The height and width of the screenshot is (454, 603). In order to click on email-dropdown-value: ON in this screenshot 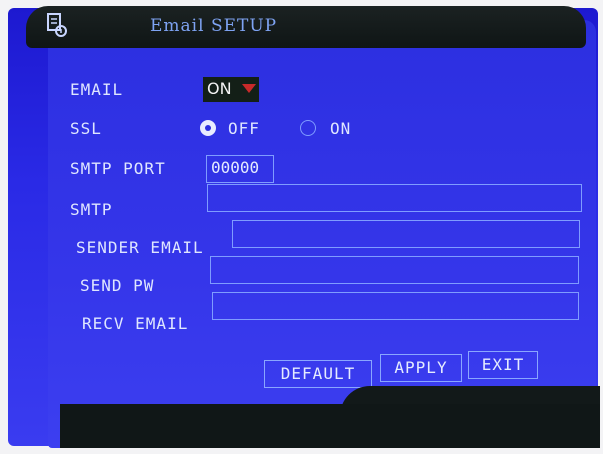, I will do `click(219, 88)`.